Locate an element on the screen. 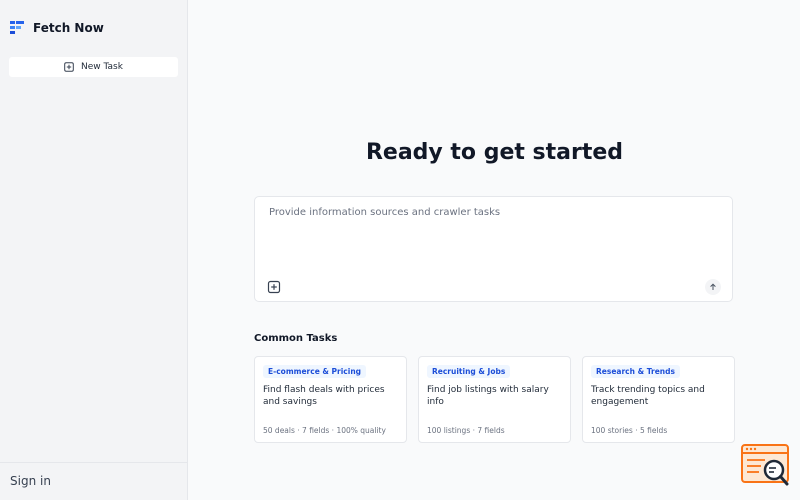 This screenshot has width=800, height=500. send-button is located at coordinates (713, 287).